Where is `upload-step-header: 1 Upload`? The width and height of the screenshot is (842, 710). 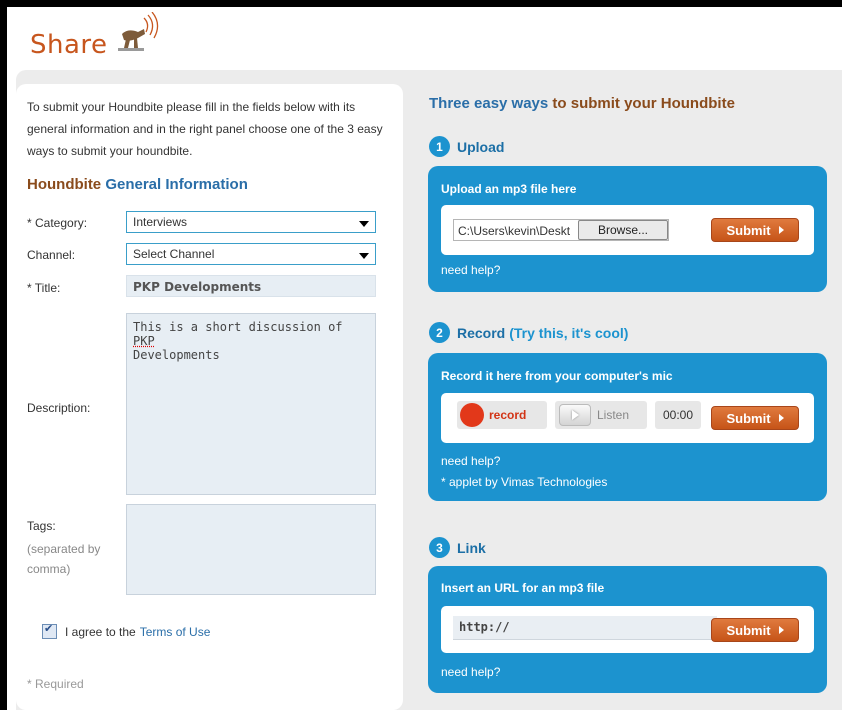
upload-step-header: 1 Upload is located at coordinates (466, 146).